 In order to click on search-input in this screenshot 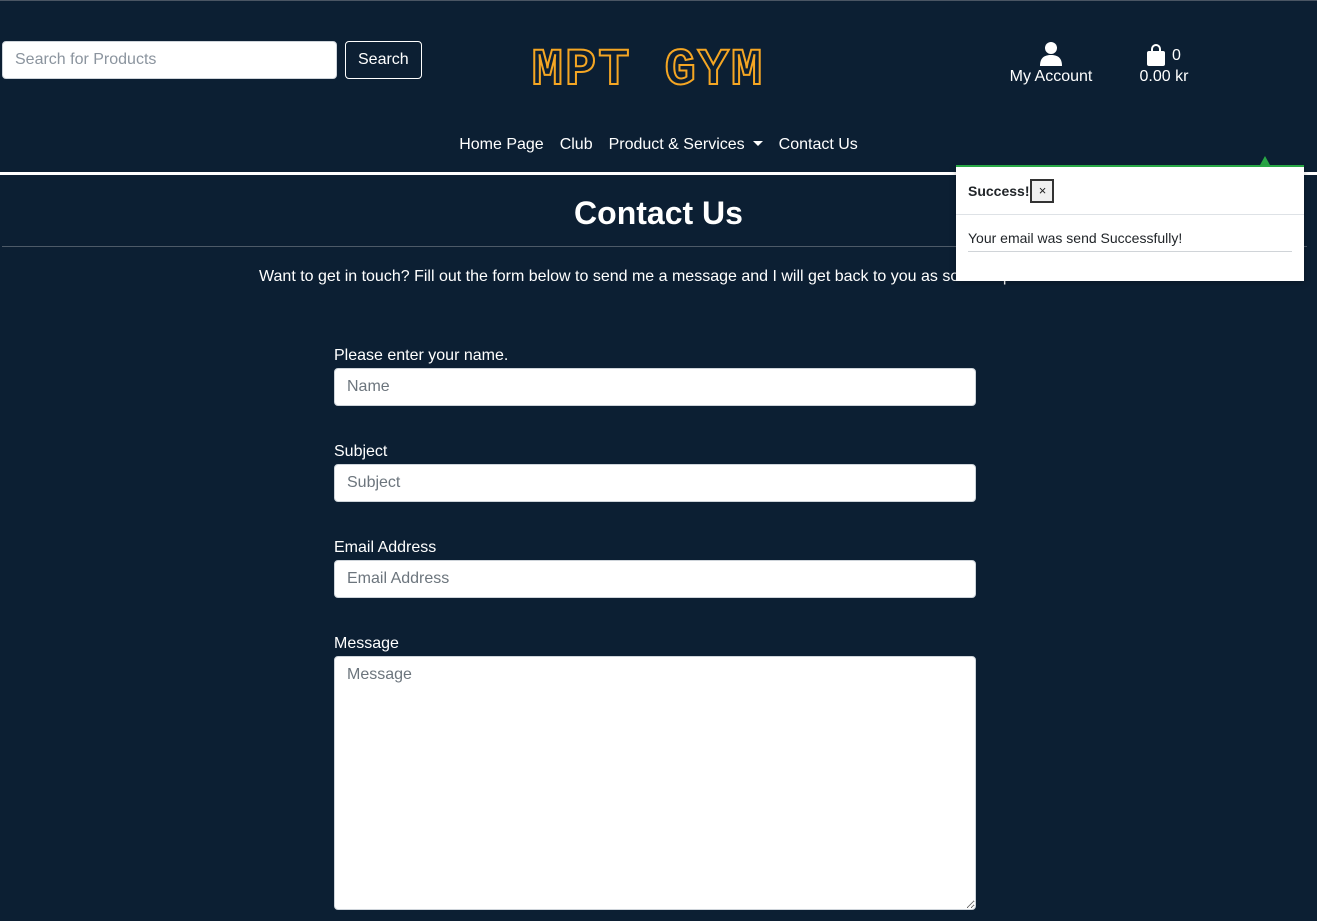, I will do `click(169, 60)`.